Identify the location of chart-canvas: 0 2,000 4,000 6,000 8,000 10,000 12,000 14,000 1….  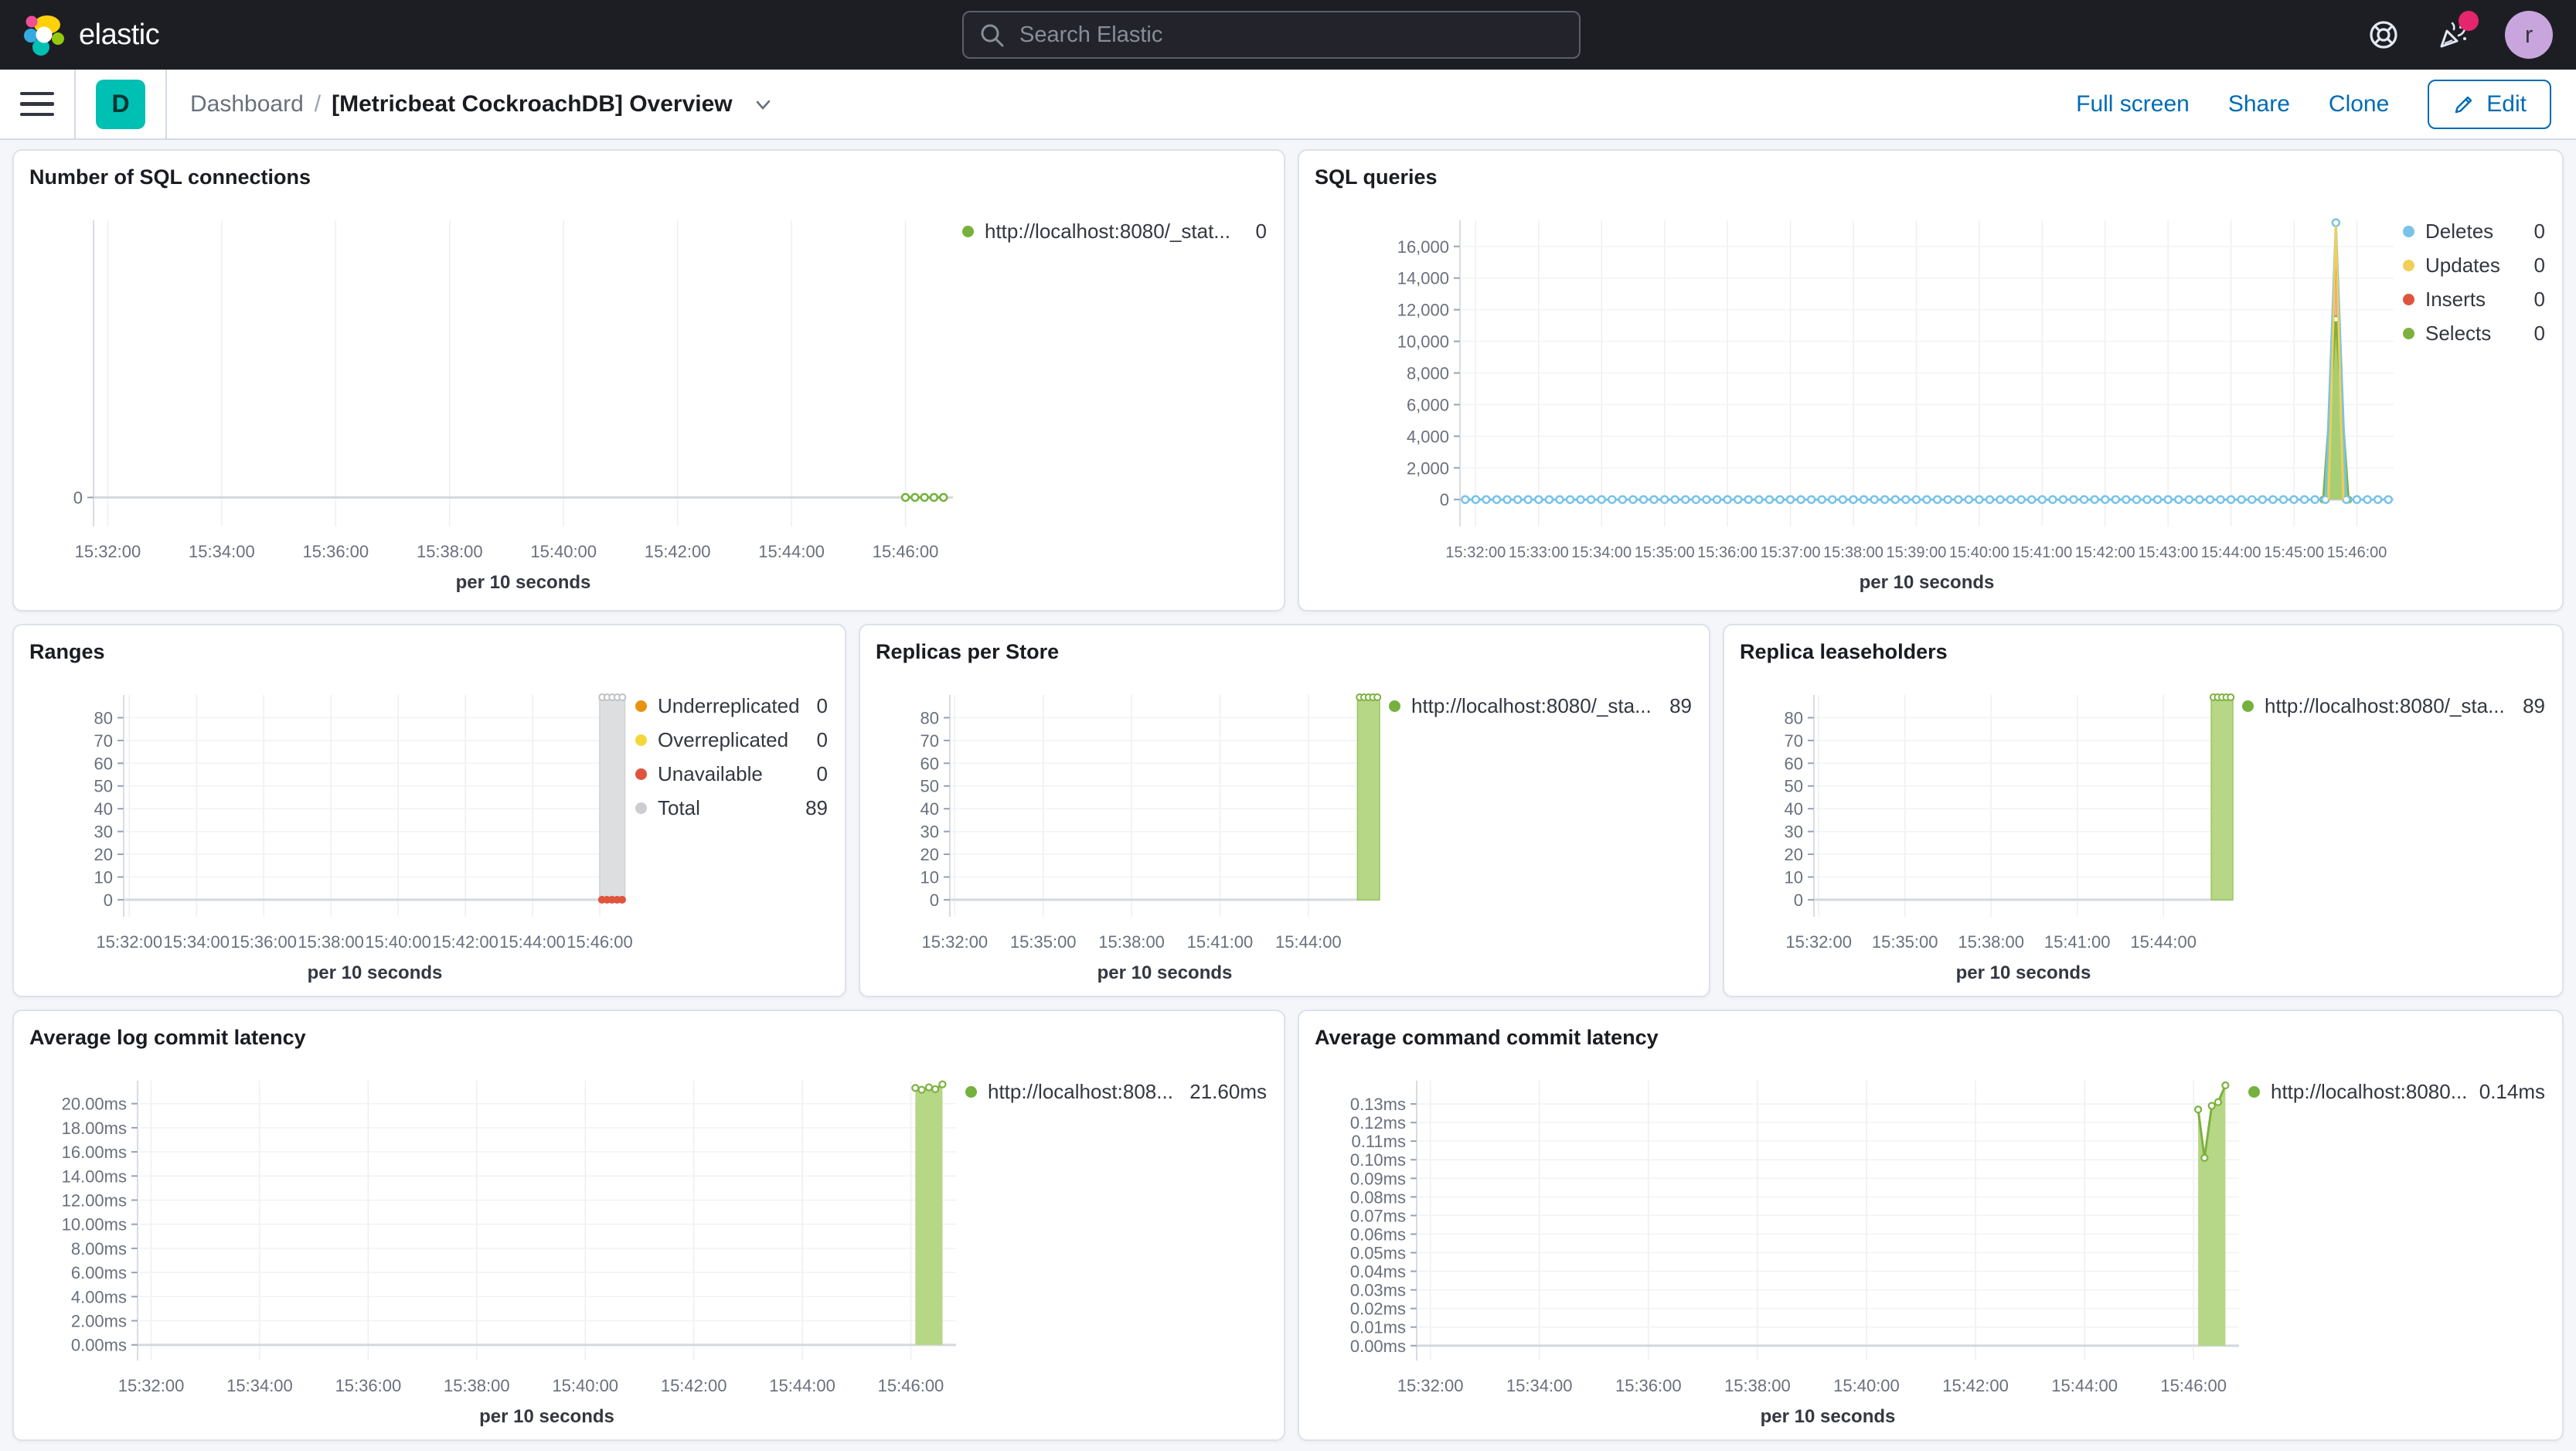
(1859, 397).